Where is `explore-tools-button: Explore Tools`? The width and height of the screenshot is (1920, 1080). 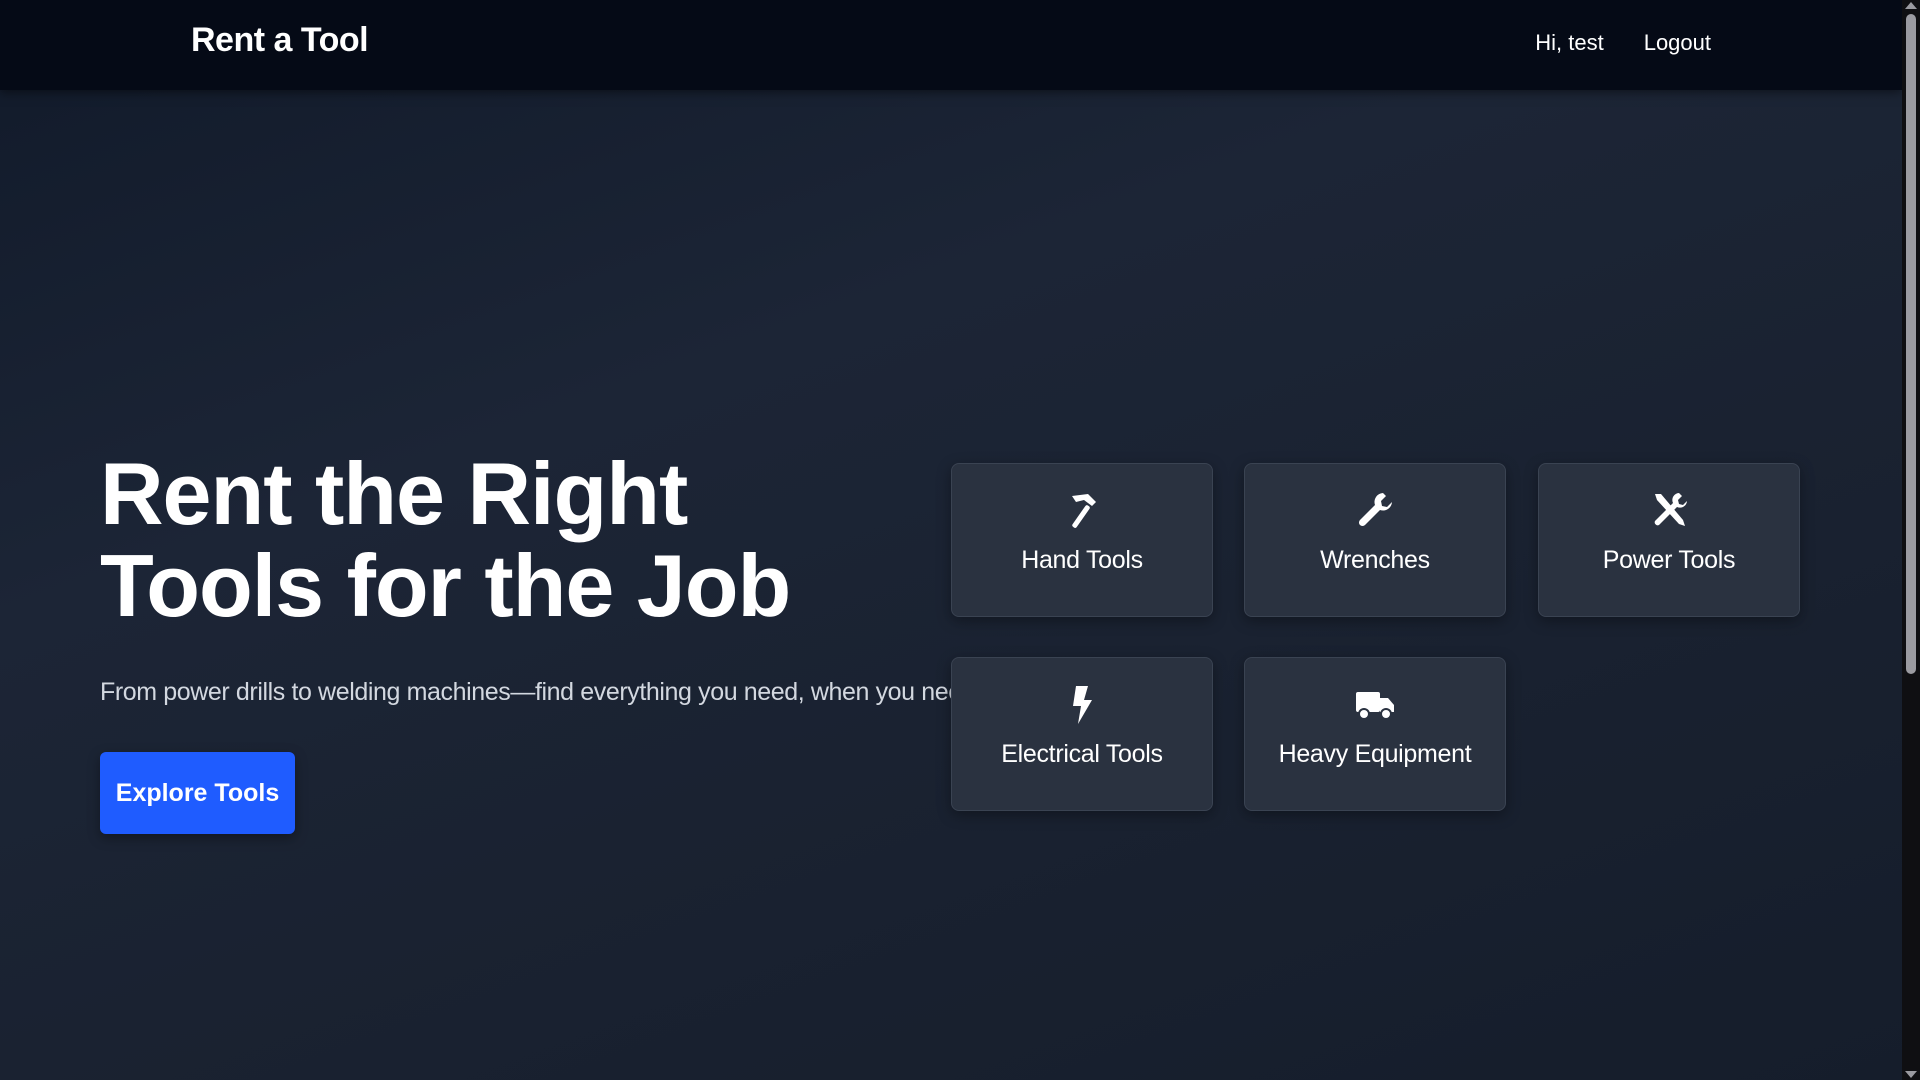
explore-tools-button: Explore Tools is located at coordinates (197, 793).